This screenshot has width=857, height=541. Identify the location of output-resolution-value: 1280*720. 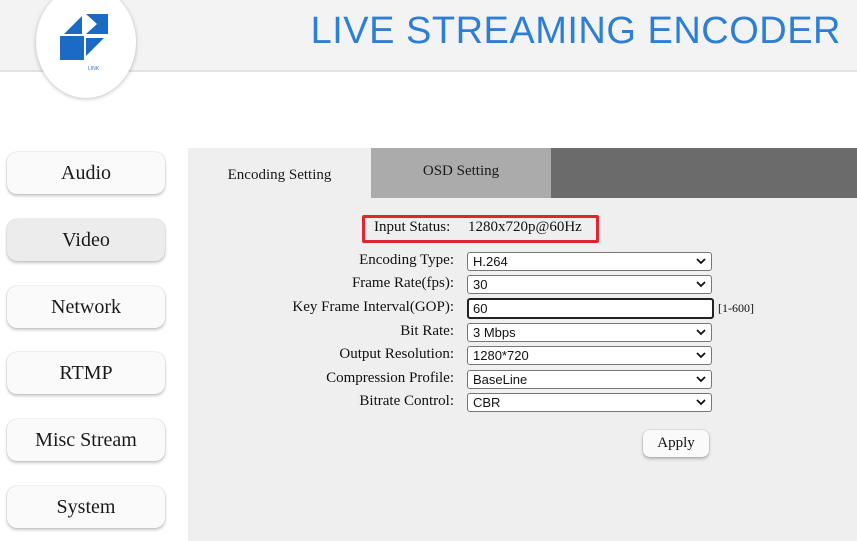
(501, 355).